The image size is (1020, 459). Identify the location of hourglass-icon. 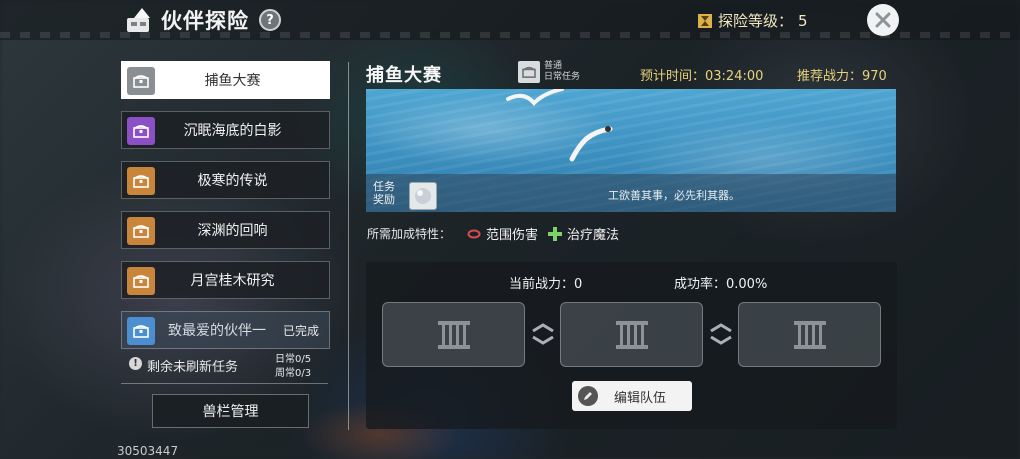
(705, 20).